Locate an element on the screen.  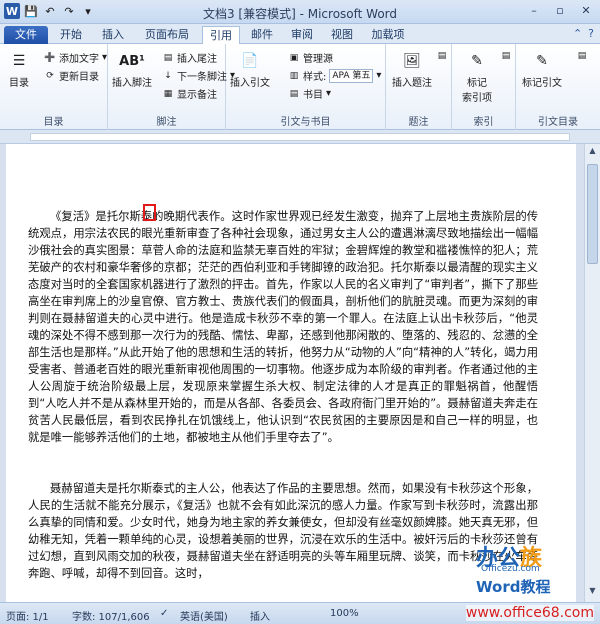
proofing-icon: ✓ is located at coordinates (164, 613).